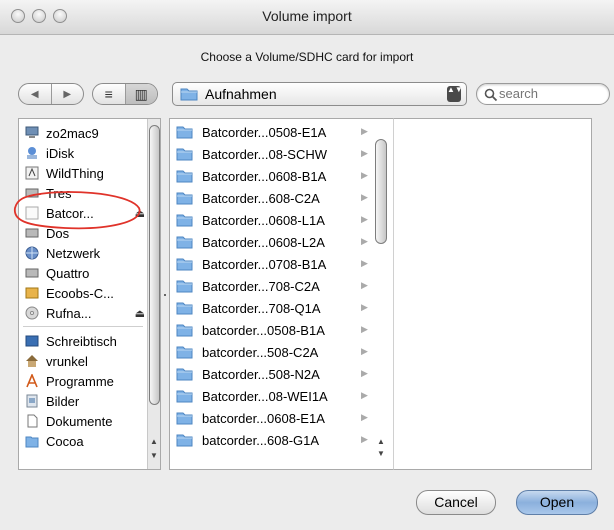 The height and width of the screenshot is (530, 614). What do you see at coordinates (261, 308) in the screenshot?
I see `folder-row-label: Batcorder...708-Q1A` at bounding box center [261, 308].